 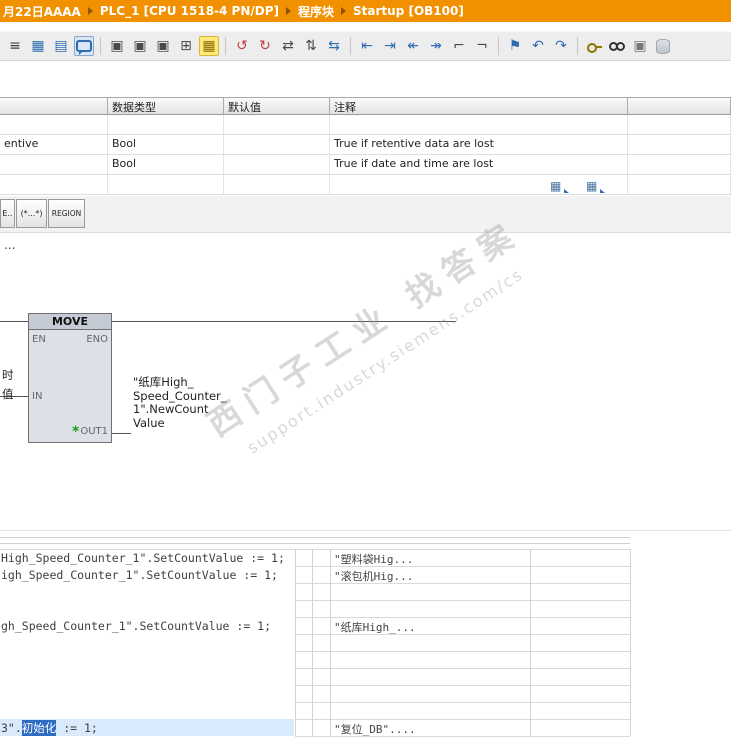 What do you see at coordinates (459, 46) in the screenshot?
I see `line-numbers-icon: ⌐` at bounding box center [459, 46].